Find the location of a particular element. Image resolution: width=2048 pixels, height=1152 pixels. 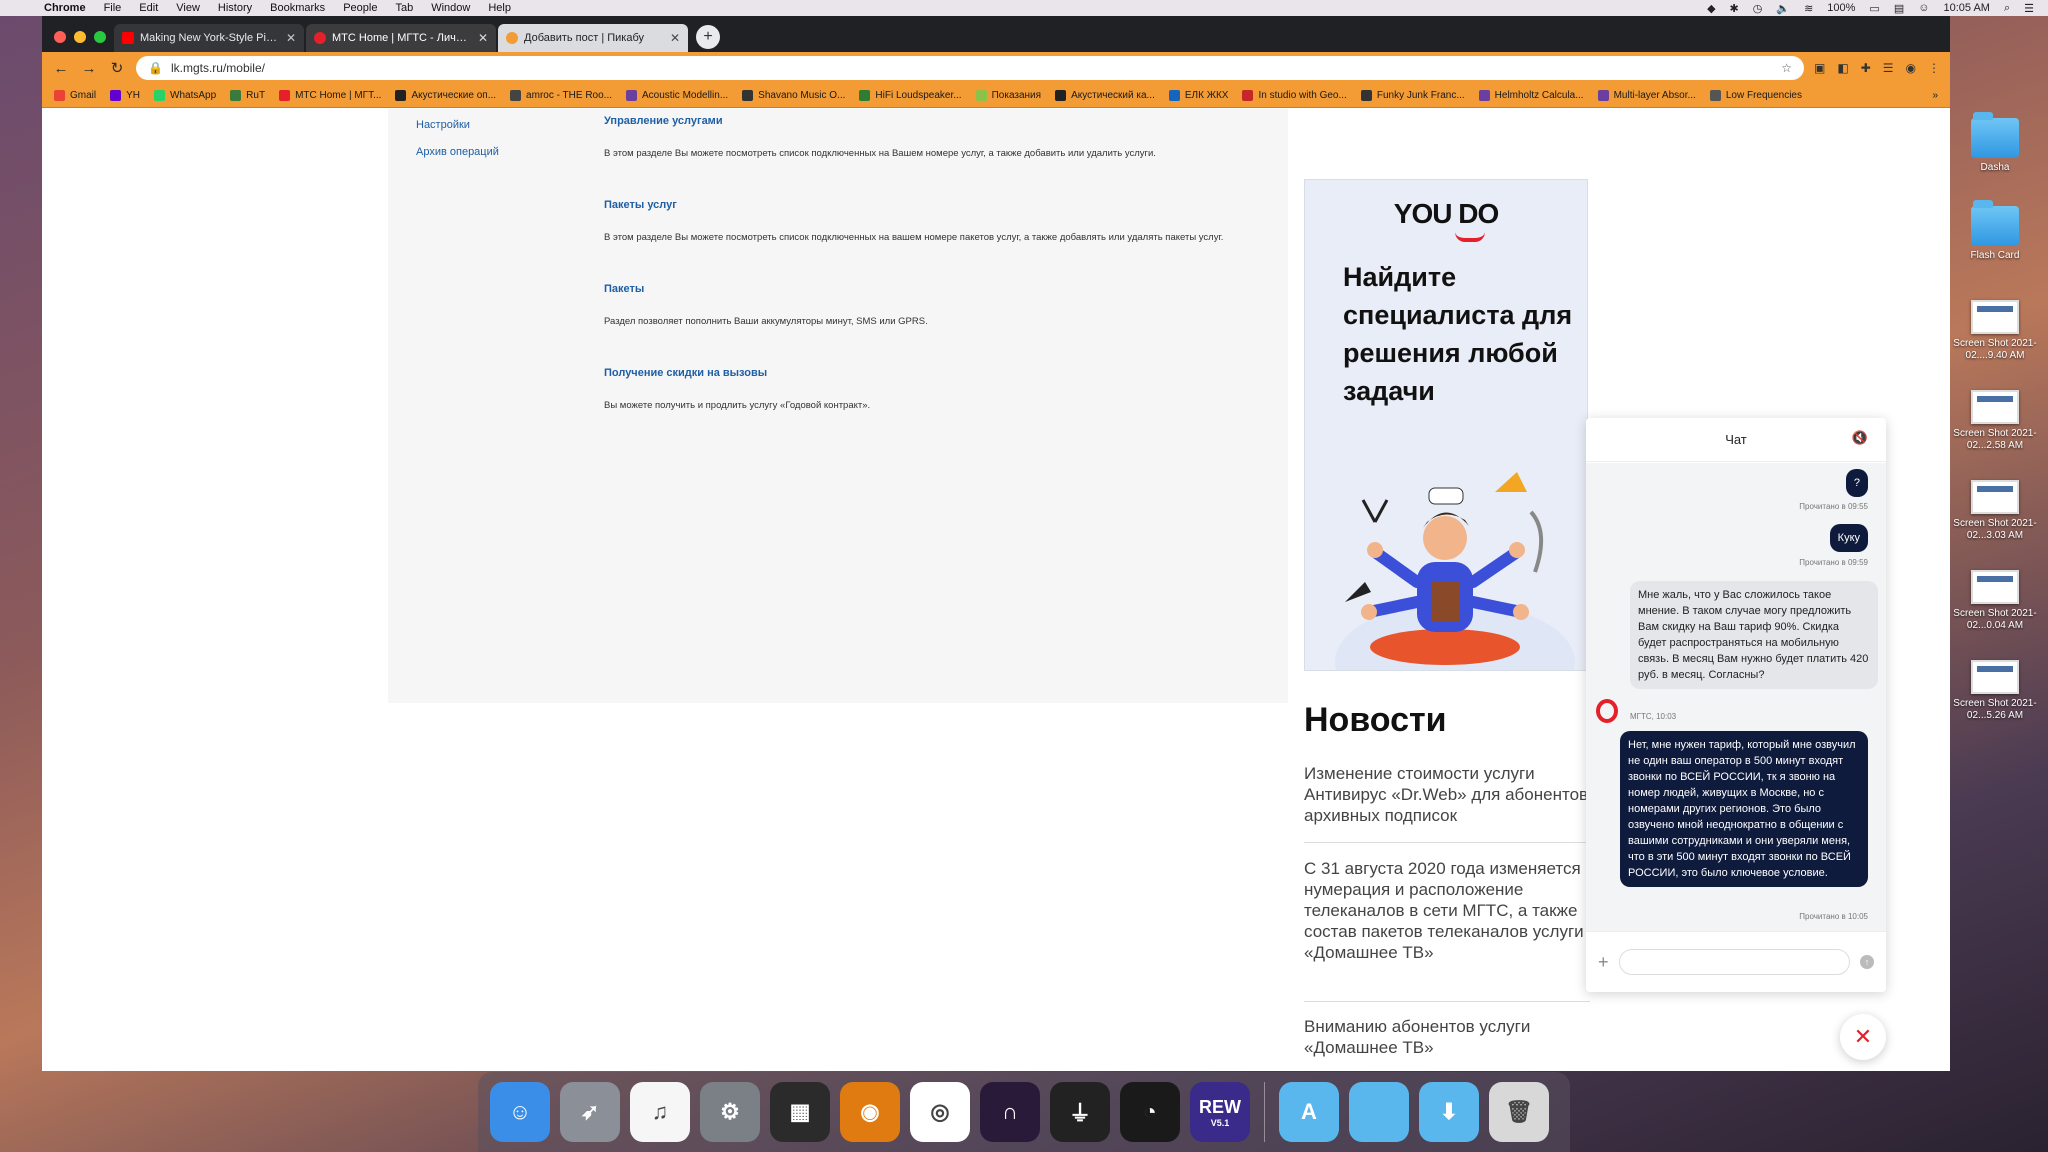

desktop-folder: Flash Card is located at coordinates (1995, 231).